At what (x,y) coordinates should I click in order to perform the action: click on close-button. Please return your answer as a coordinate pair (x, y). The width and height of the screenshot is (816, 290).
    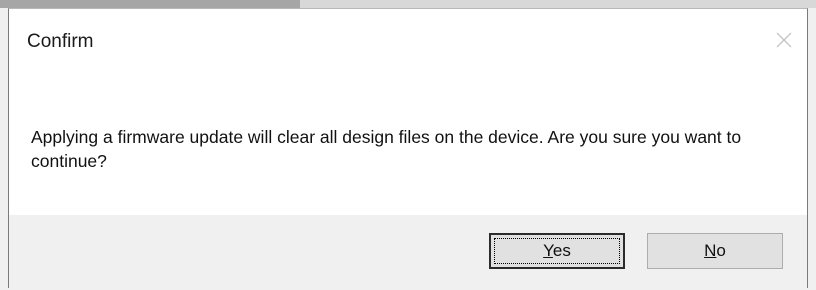
    Looking at the image, I should click on (784, 40).